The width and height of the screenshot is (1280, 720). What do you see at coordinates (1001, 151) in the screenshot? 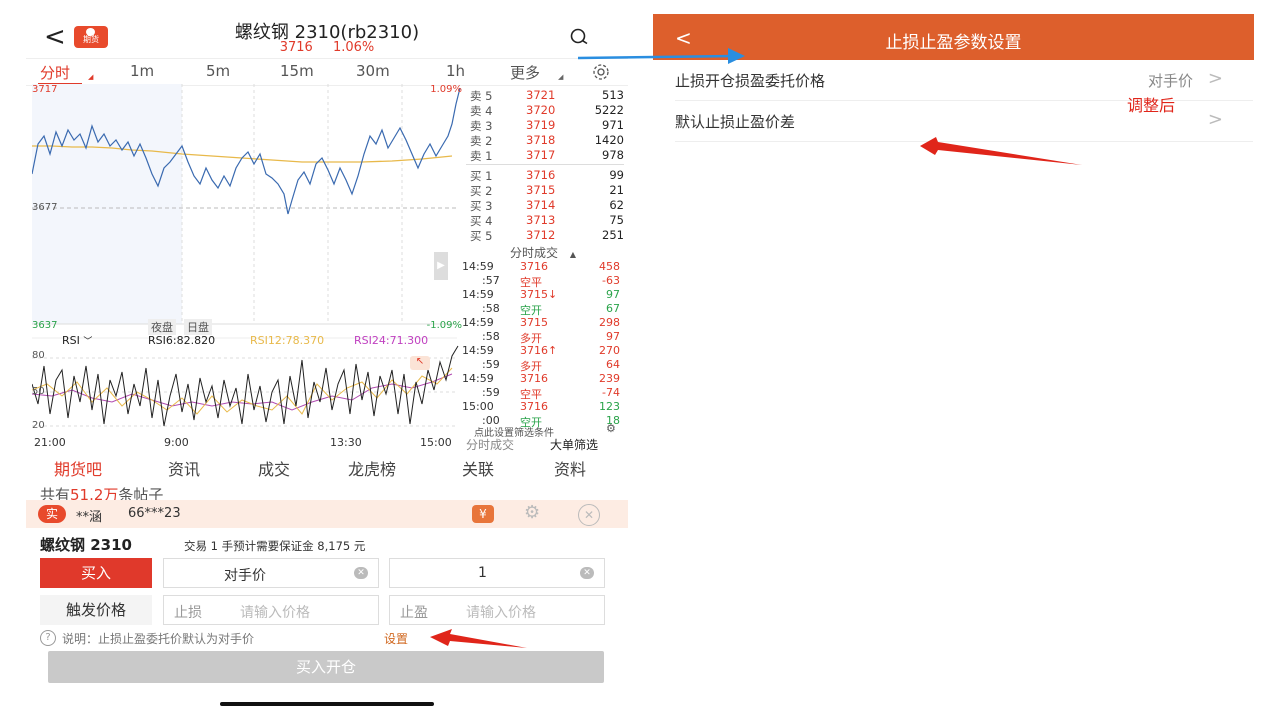
I see `red-arrow-right` at bounding box center [1001, 151].